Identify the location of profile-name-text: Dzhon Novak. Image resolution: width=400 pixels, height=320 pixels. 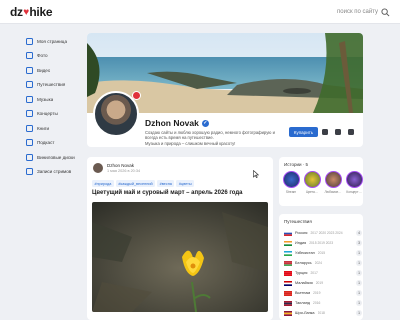
(172, 123).